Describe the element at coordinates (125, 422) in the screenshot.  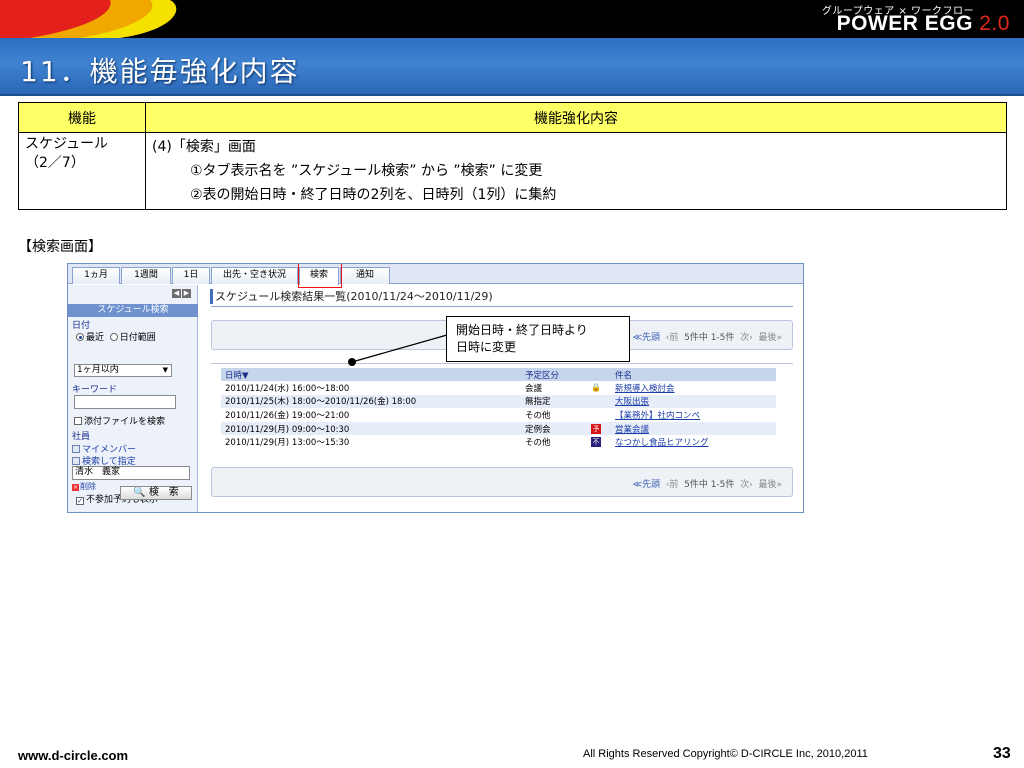
I see `attach-check-label: 添付ファイルを検索` at that location.